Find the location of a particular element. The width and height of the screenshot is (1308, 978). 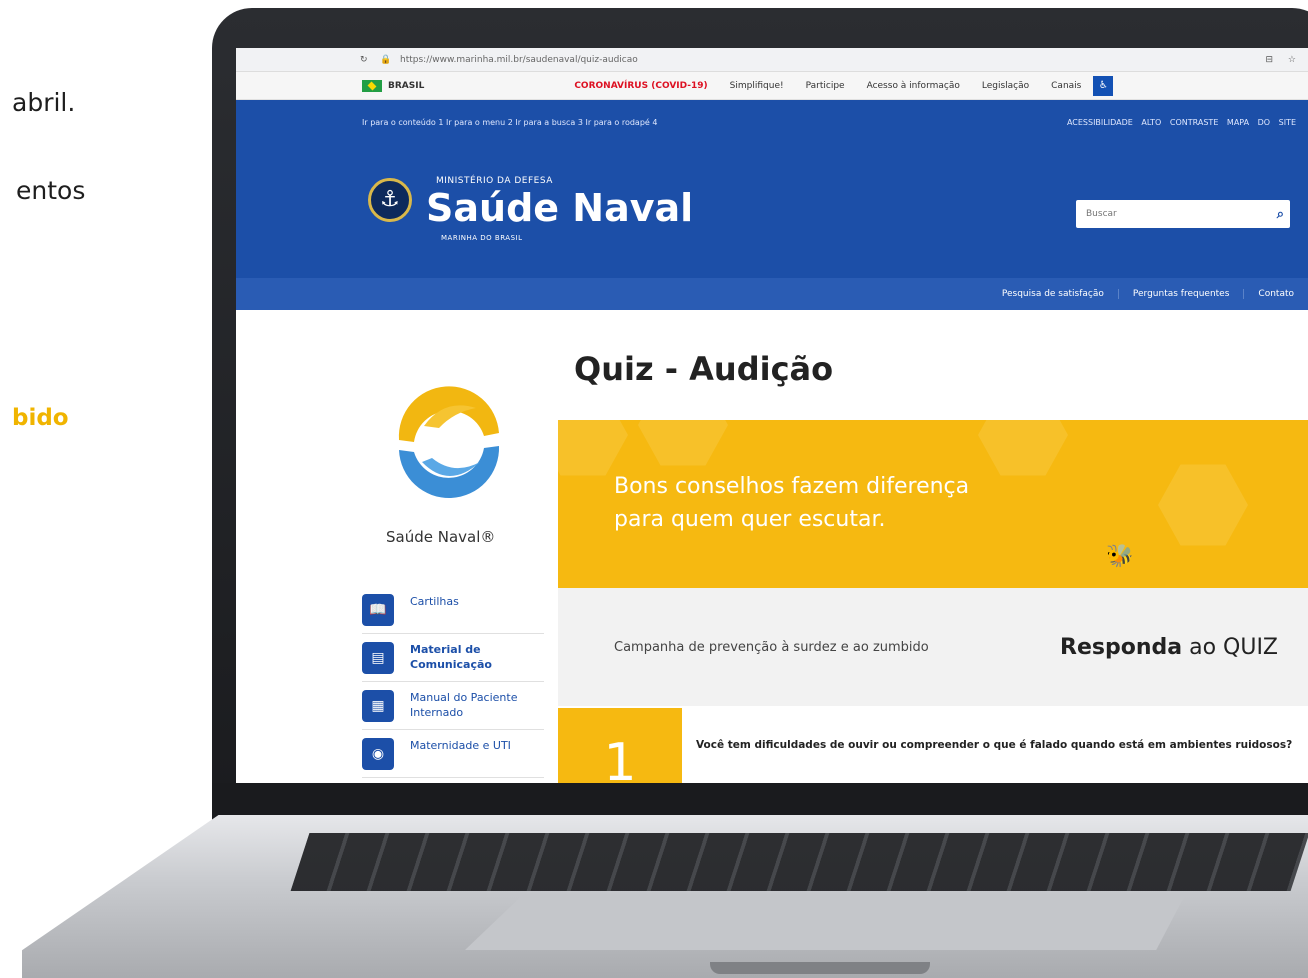

gov-link-acesso: Acesso à informação is located at coordinates (913, 86).